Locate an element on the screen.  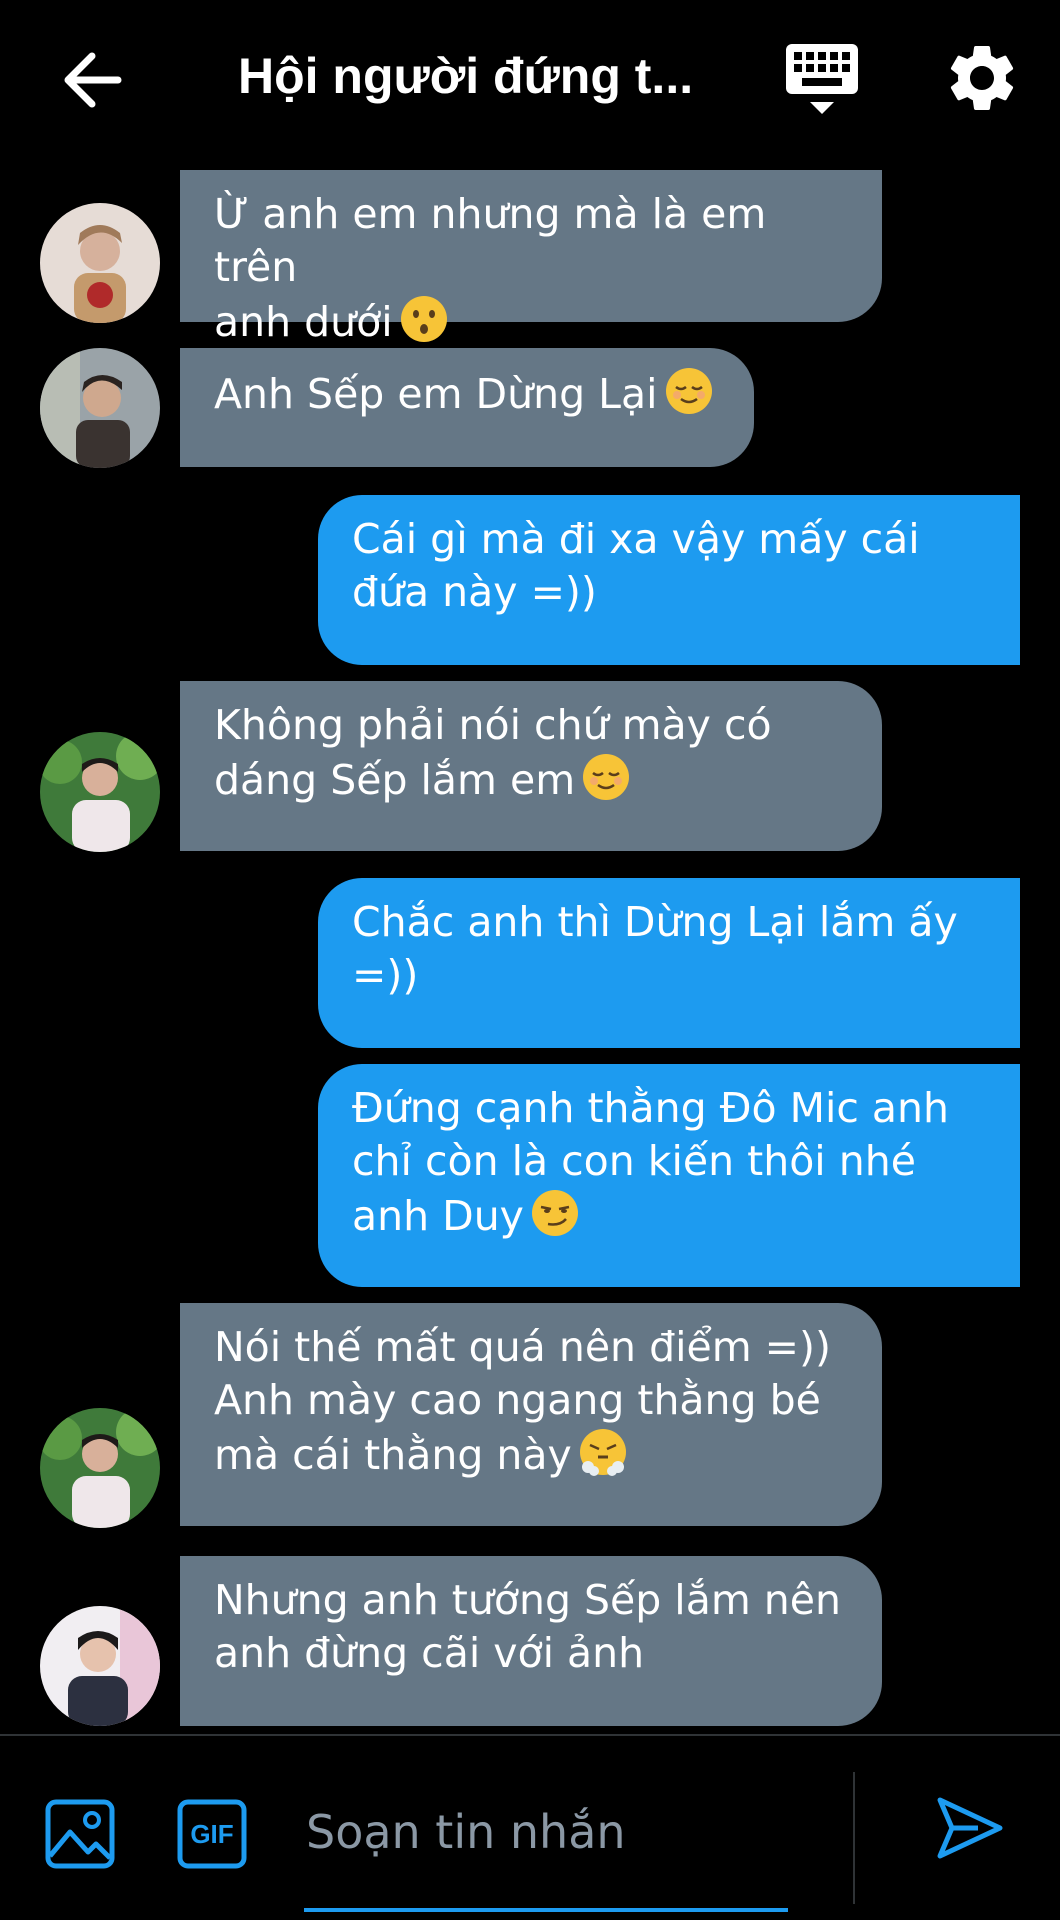
message-text: Ừ anh em nhưng mà là em trên anh dưới is located at coordinates (490, 268).